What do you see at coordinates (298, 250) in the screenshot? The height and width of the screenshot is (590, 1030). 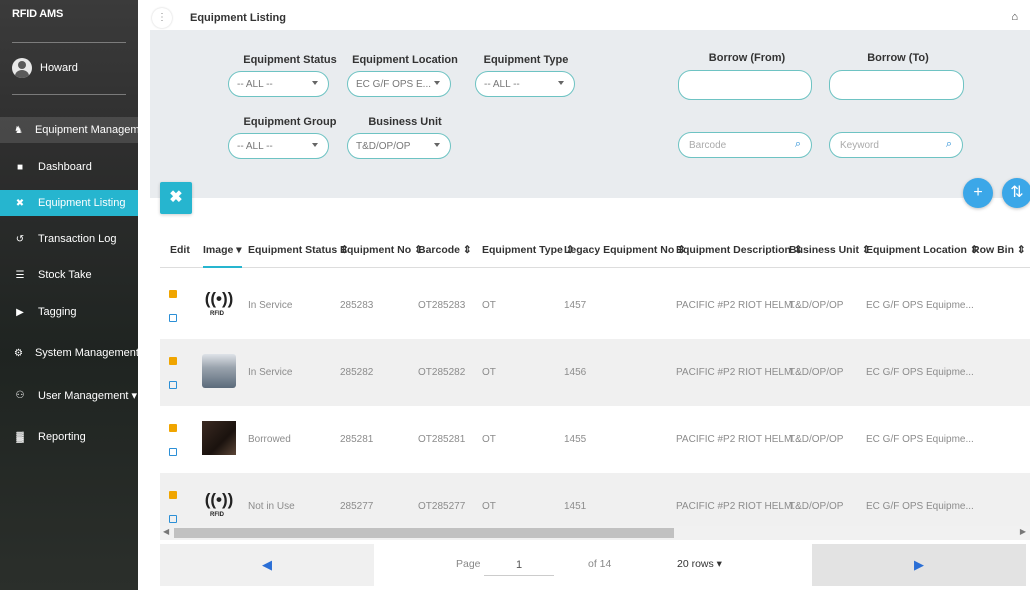 I see `col-equipment-status: Equipment Status ⇕` at bounding box center [298, 250].